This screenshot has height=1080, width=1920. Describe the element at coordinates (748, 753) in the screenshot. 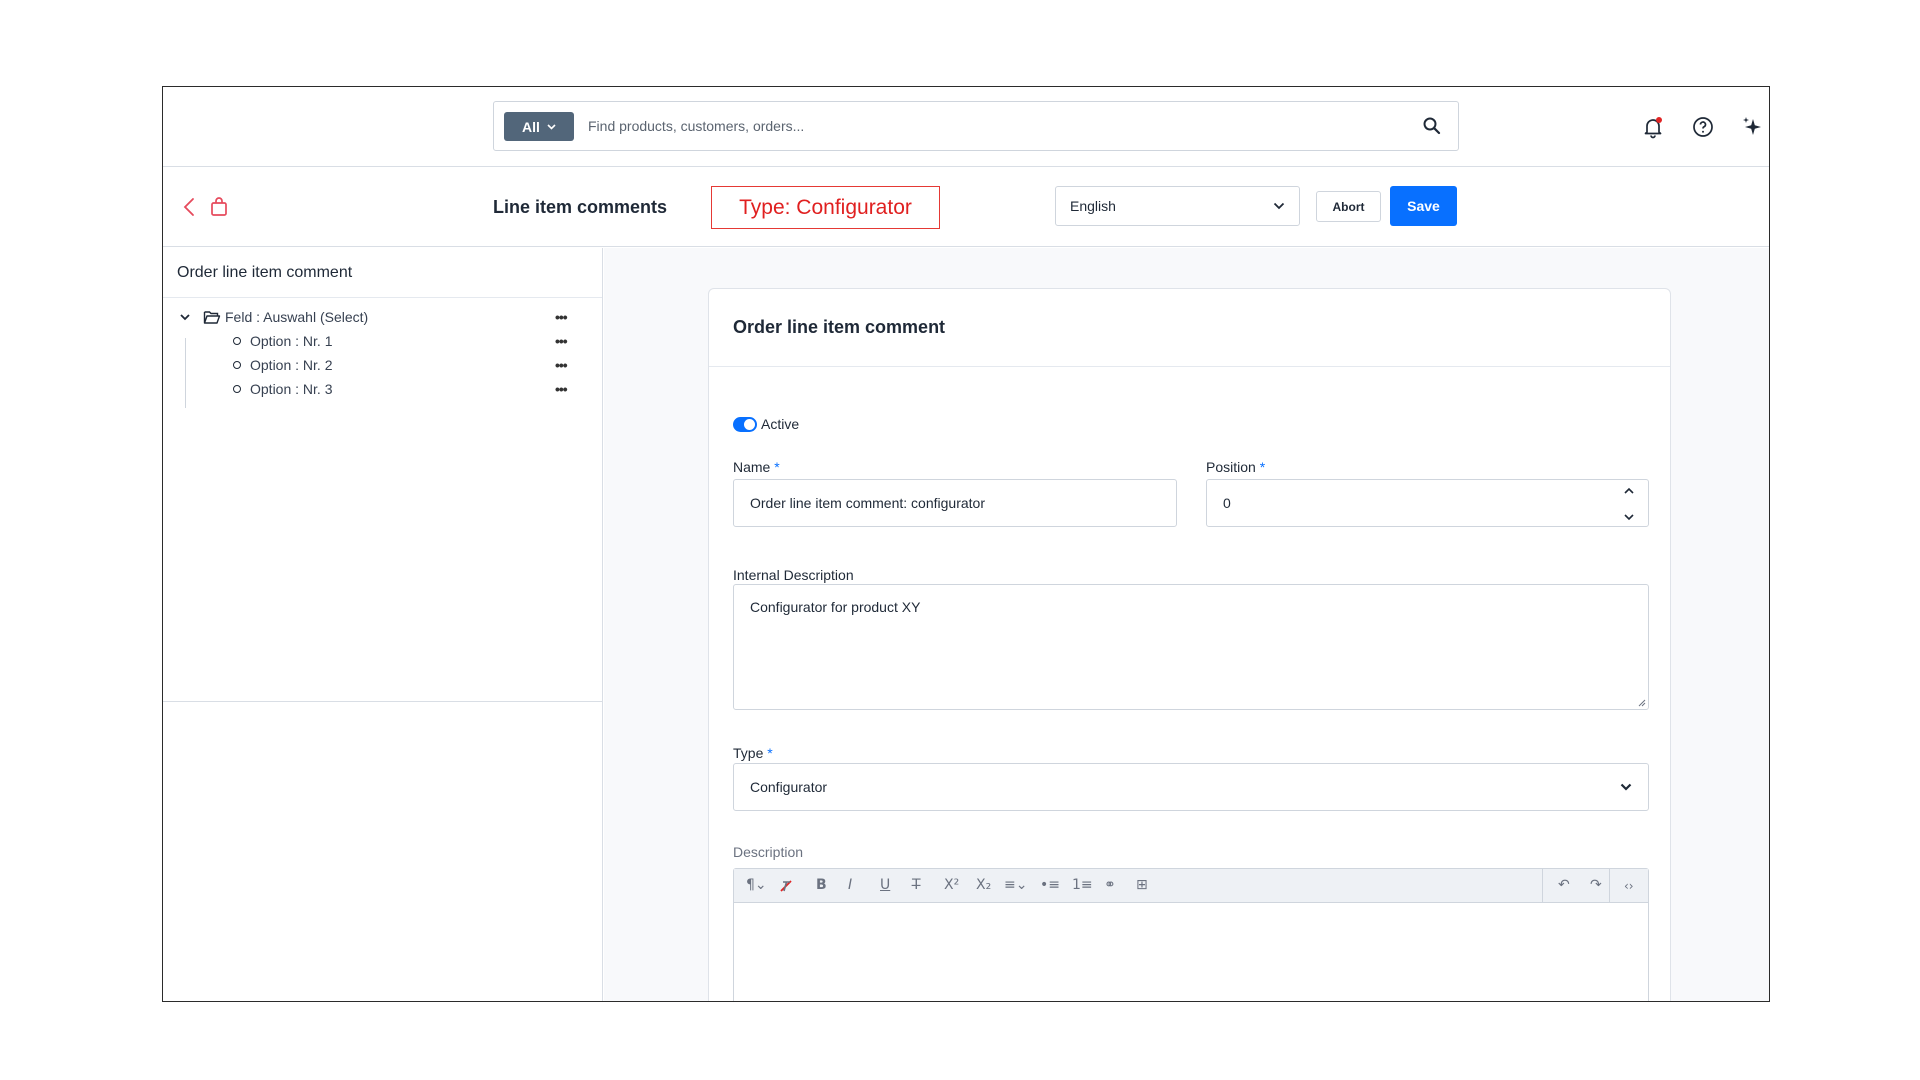

I see `type-label-text: Type` at that location.